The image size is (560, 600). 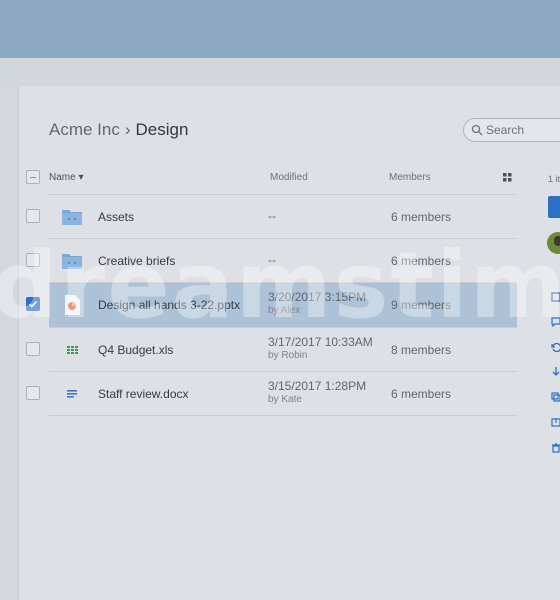 What do you see at coordinates (72, 350) in the screenshot?
I see `spreadsheet-icon` at bounding box center [72, 350].